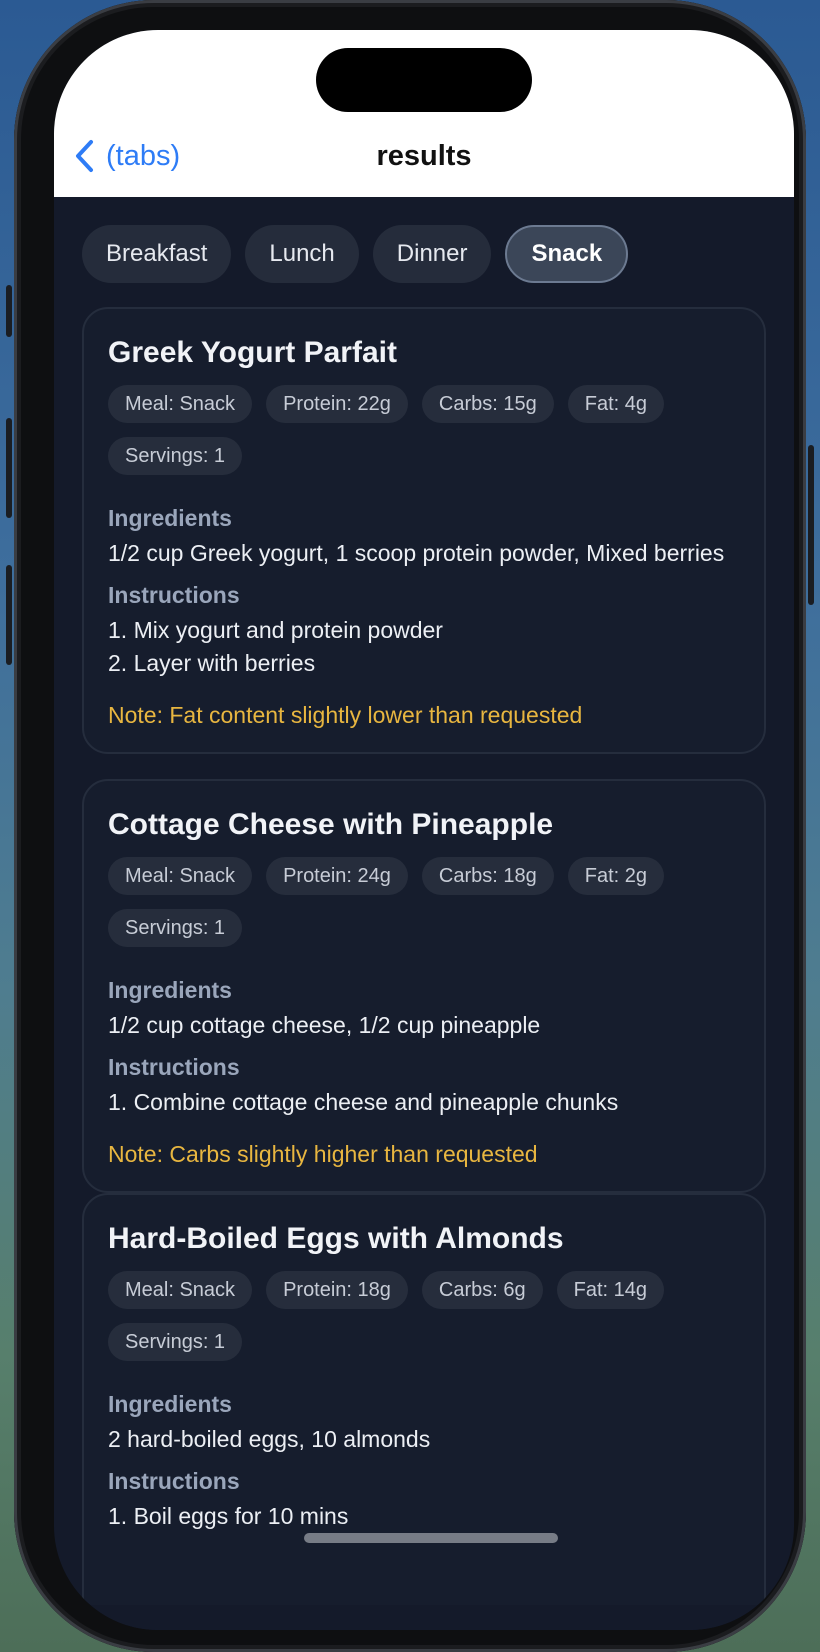 Image resolution: width=820 pixels, height=1652 pixels. I want to click on action-button, so click(9, 311).